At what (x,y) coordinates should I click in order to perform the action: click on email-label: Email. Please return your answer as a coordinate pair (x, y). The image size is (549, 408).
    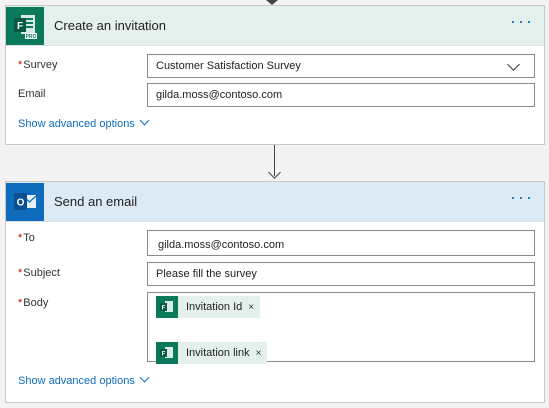
    Looking at the image, I should click on (32, 94).